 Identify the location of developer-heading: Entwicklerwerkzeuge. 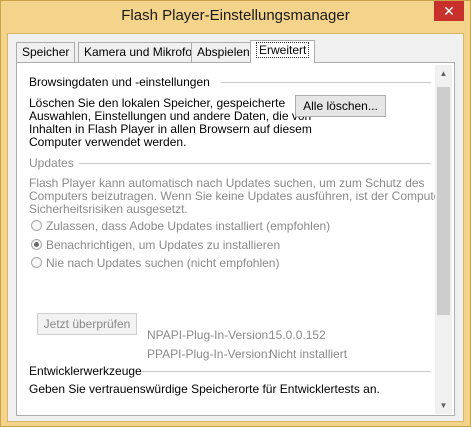
(85, 371).